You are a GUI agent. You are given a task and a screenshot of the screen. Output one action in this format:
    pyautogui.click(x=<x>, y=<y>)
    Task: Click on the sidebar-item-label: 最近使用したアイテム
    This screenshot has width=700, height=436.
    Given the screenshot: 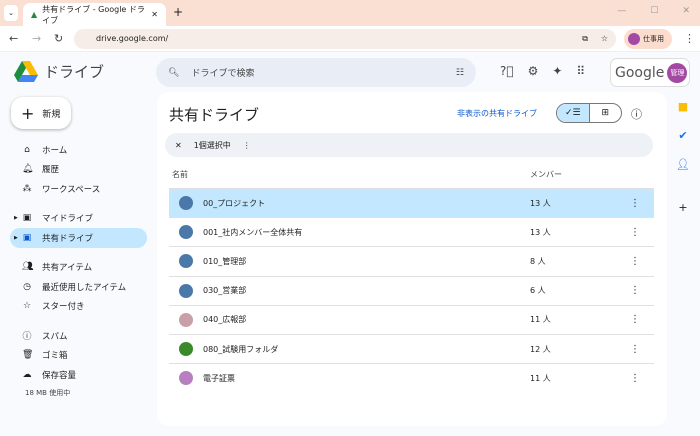 What is the action you would take?
    pyautogui.click(x=84, y=287)
    